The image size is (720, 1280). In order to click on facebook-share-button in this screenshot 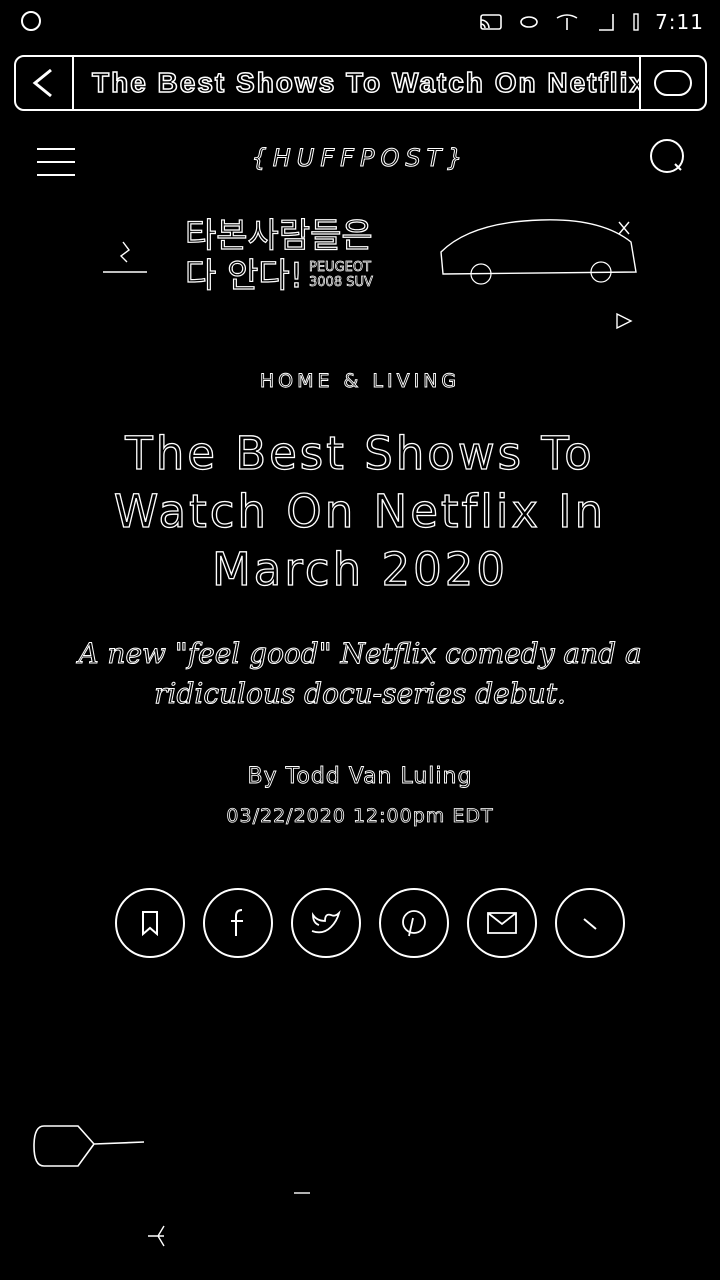, I will do `click(238, 923)`.